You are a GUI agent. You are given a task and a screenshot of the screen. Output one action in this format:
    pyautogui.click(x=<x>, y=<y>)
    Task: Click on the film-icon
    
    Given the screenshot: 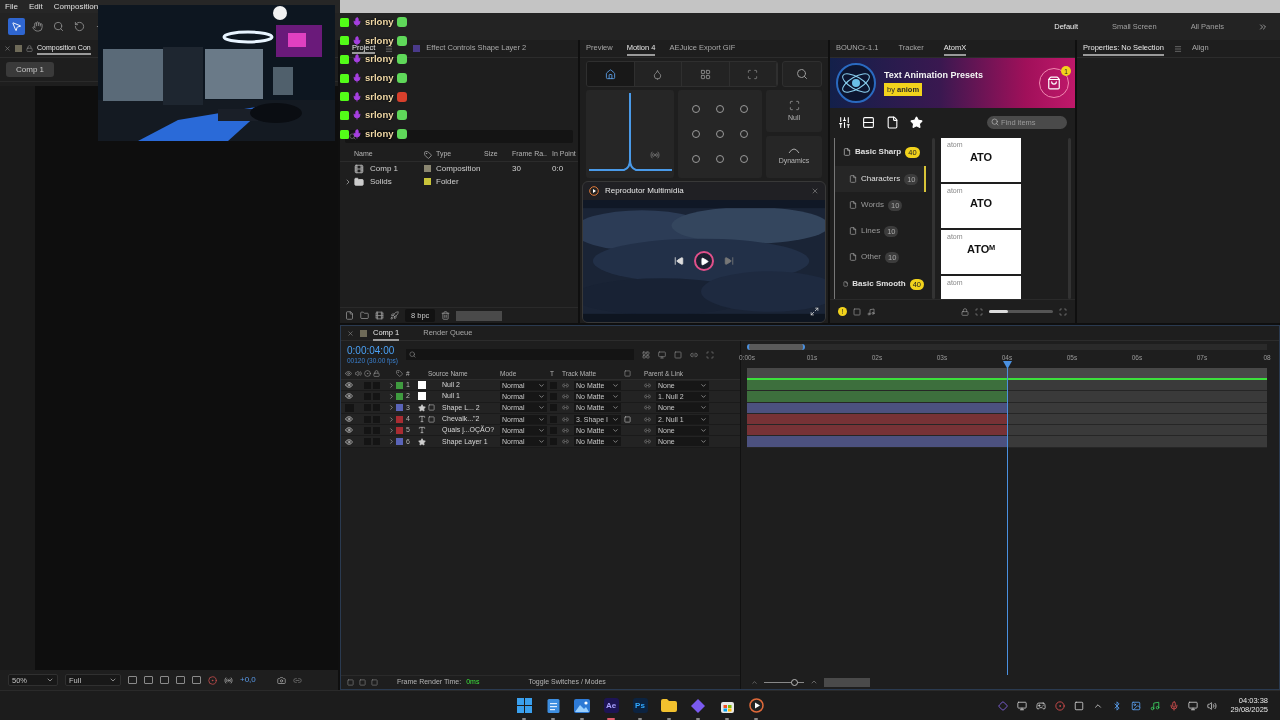 What is the action you would take?
    pyautogui.click(x=379, y=315)
    